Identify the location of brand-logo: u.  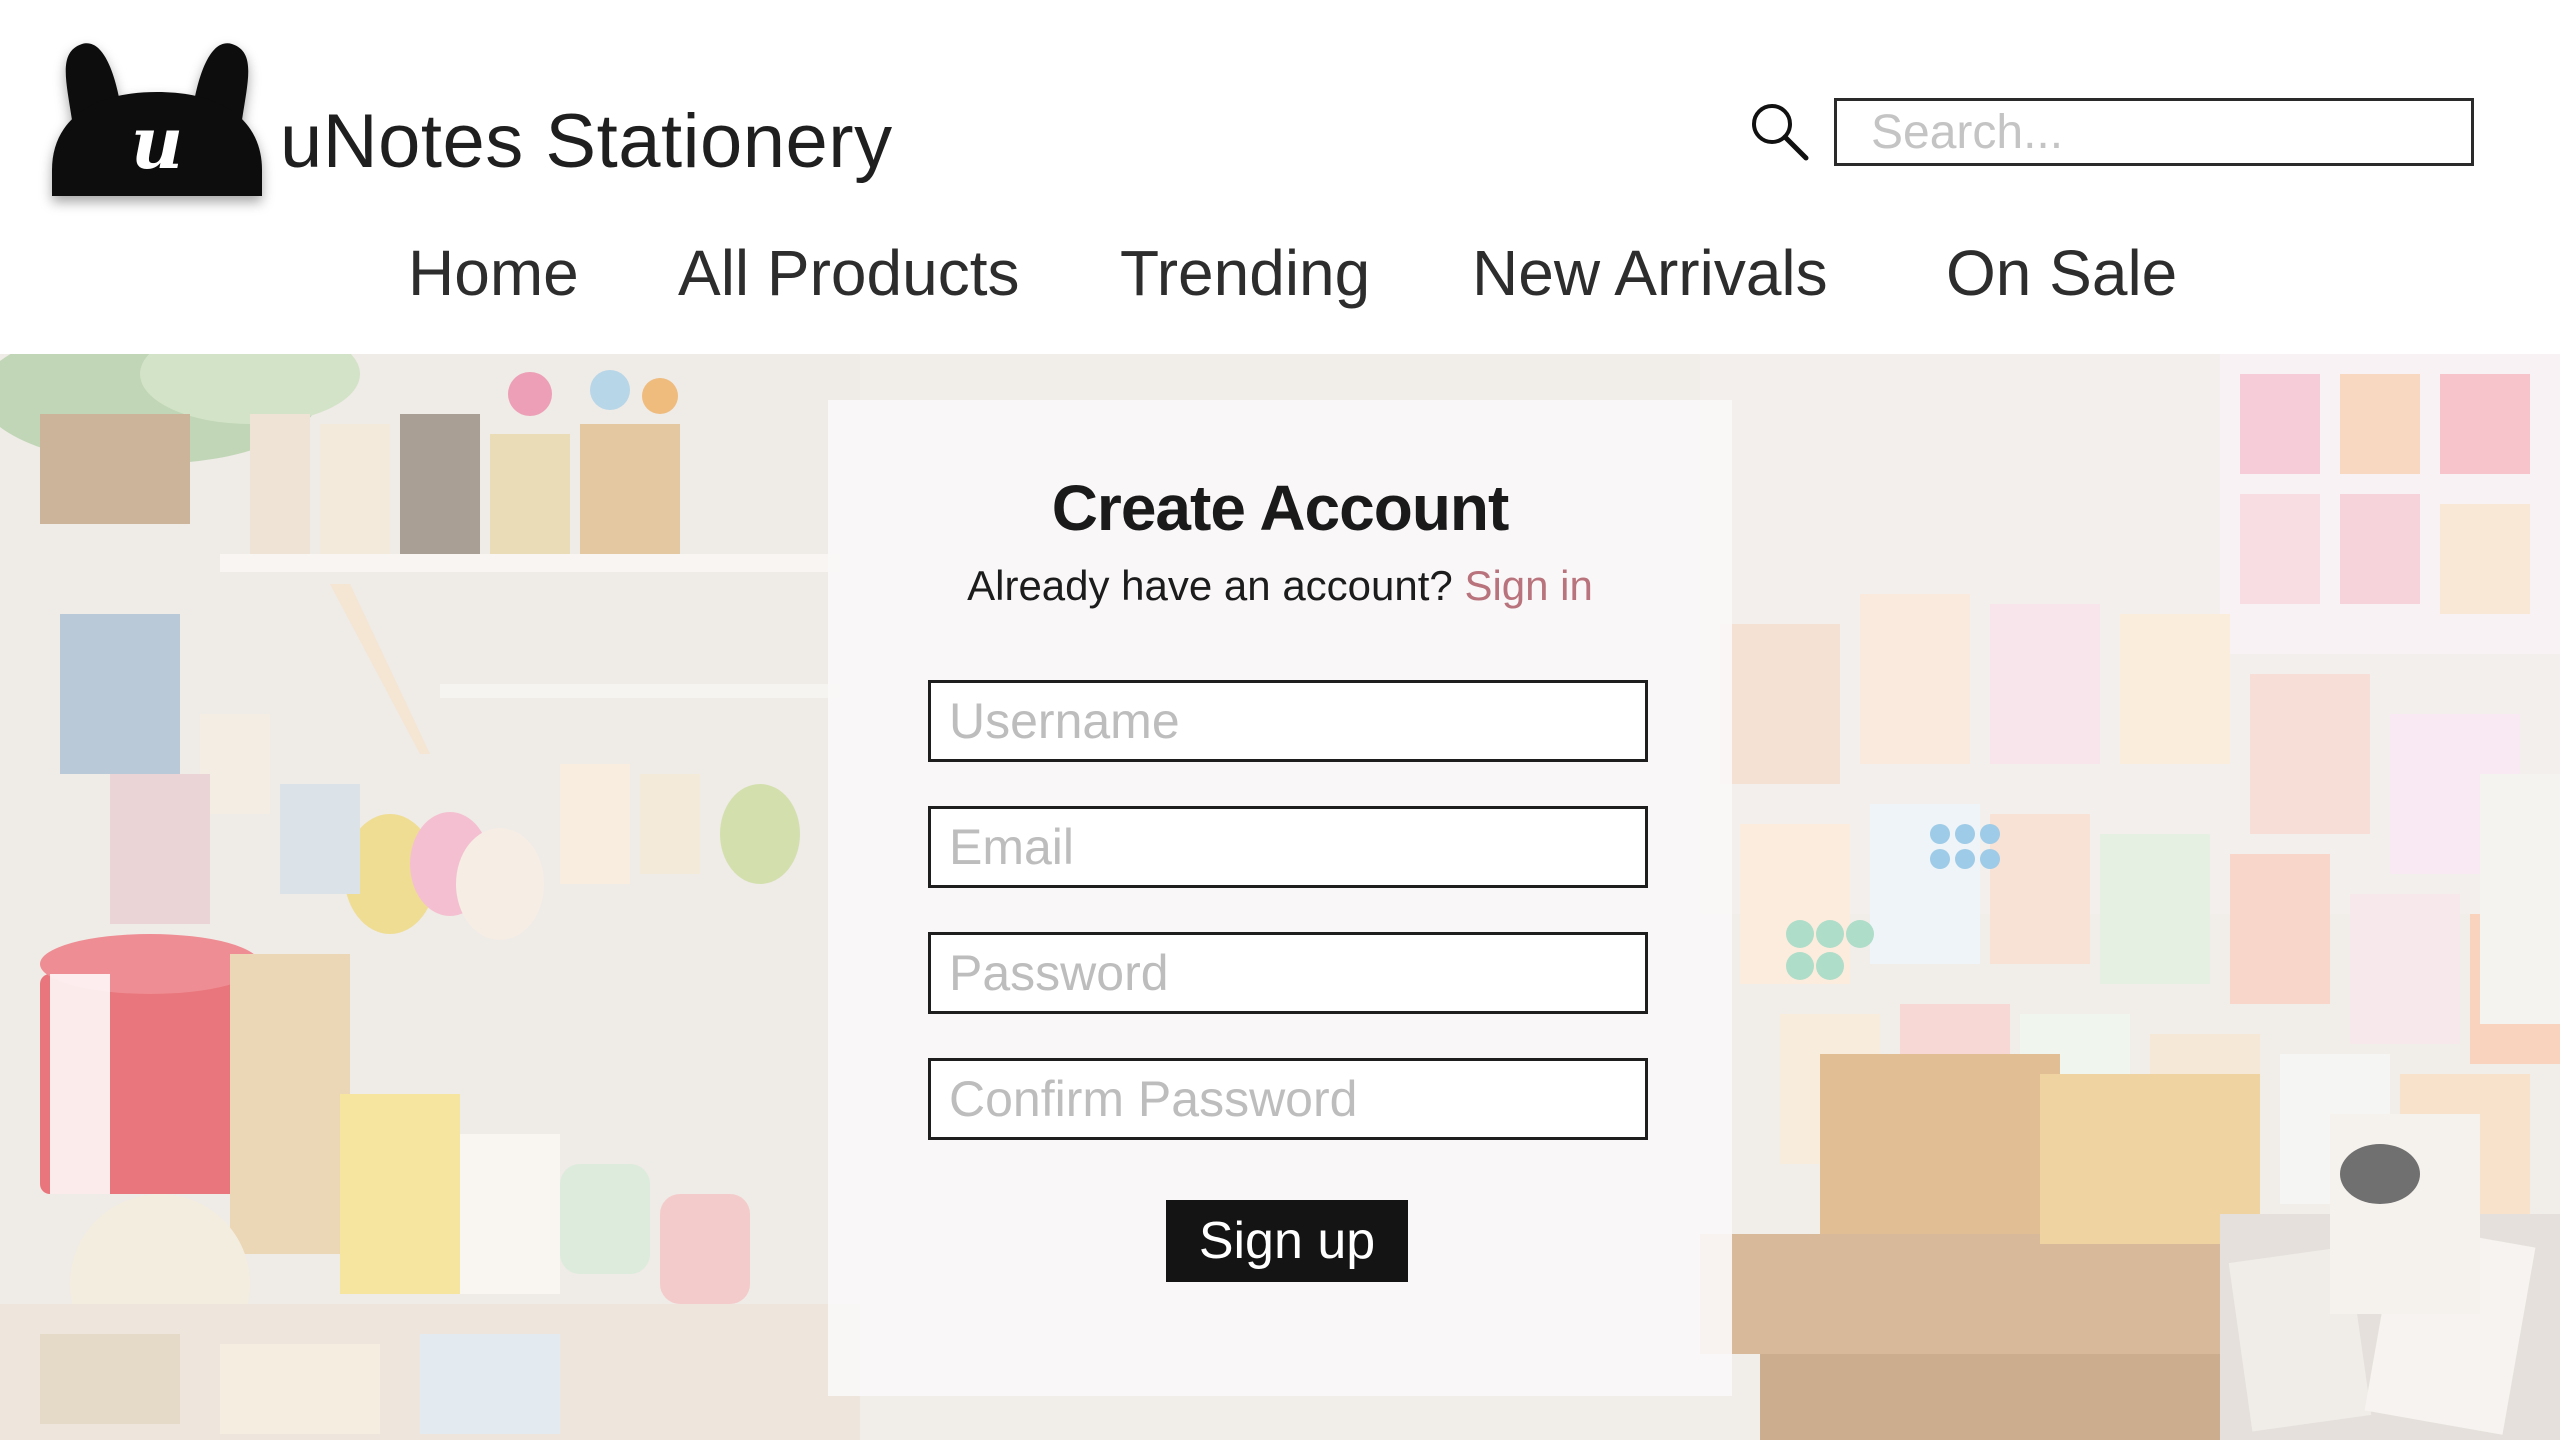
(157, 118).